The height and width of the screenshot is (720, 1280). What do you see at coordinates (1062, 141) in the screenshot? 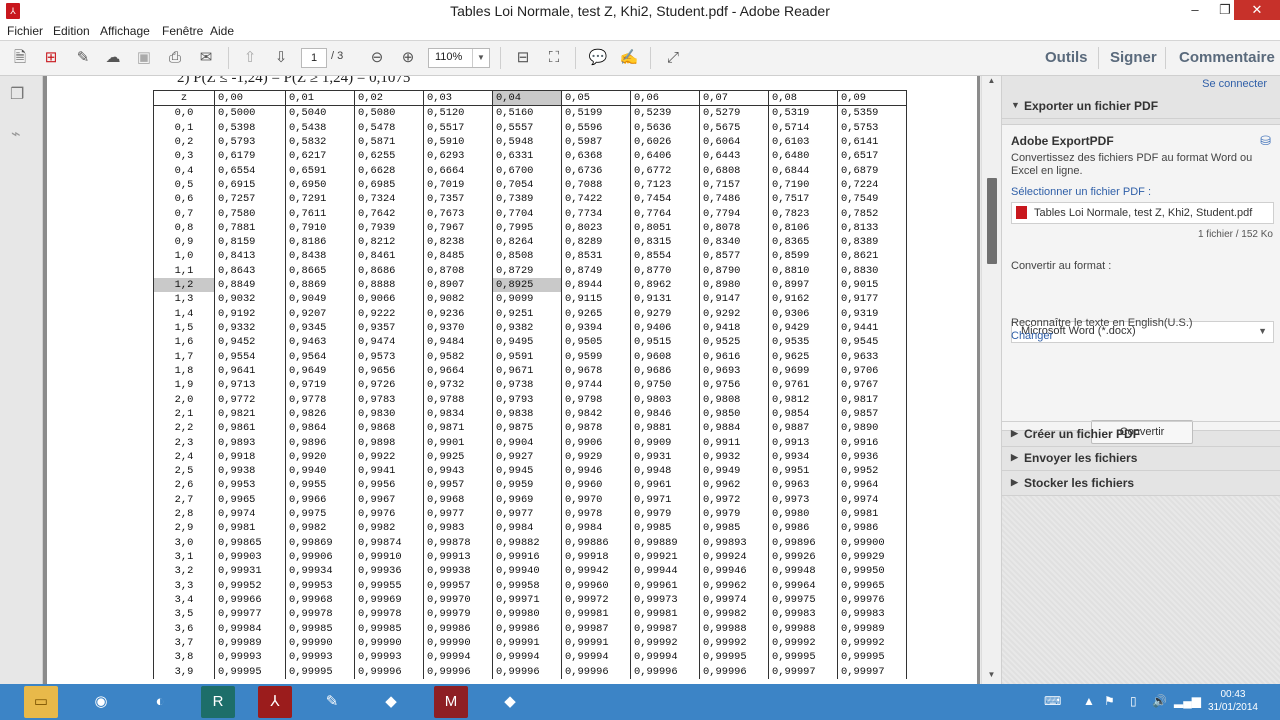
I see `export-title: Adobe ExportPDF` at bounding box center [1062, 141].